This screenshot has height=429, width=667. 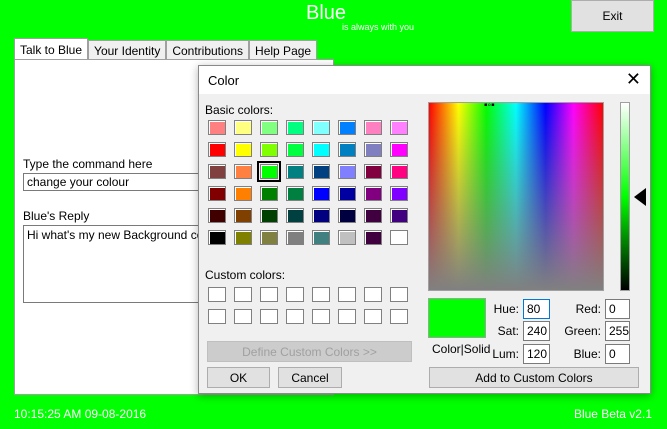 What do you see at coordinates (283, 50) in the screenshot?
I see `tab-help-page: Help Page` at bounding box center [283, 50].